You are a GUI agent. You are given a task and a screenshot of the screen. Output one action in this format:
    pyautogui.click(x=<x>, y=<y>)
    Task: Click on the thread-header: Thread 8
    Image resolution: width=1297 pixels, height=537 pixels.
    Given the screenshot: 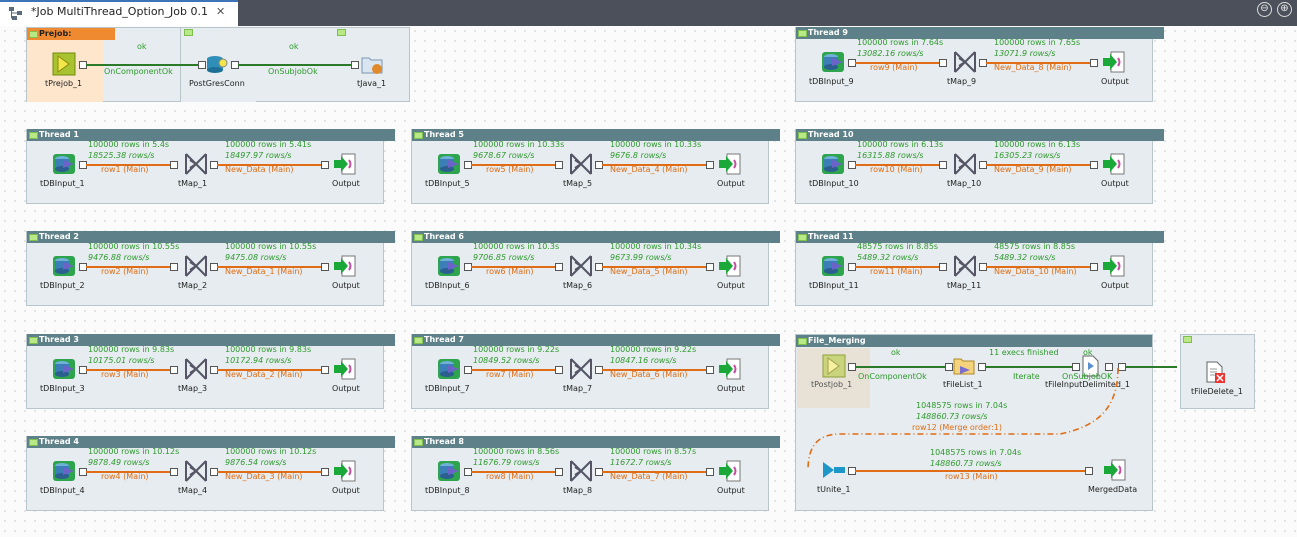 What is the action you would take?
    pyautogui.click(x=596, y=442)
    